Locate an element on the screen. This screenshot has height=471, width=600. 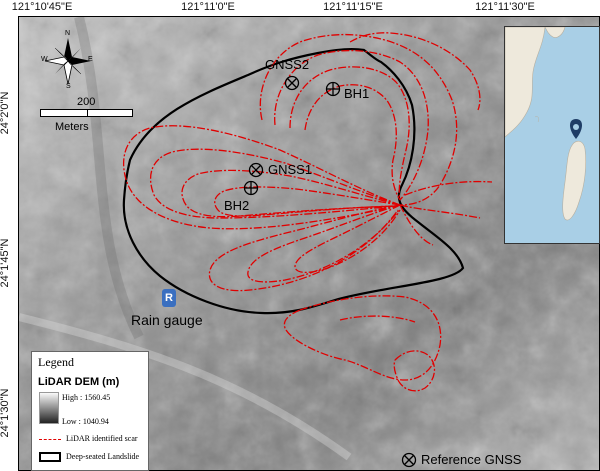
bh1-label: BH1 is located at coordinates (357, 93).